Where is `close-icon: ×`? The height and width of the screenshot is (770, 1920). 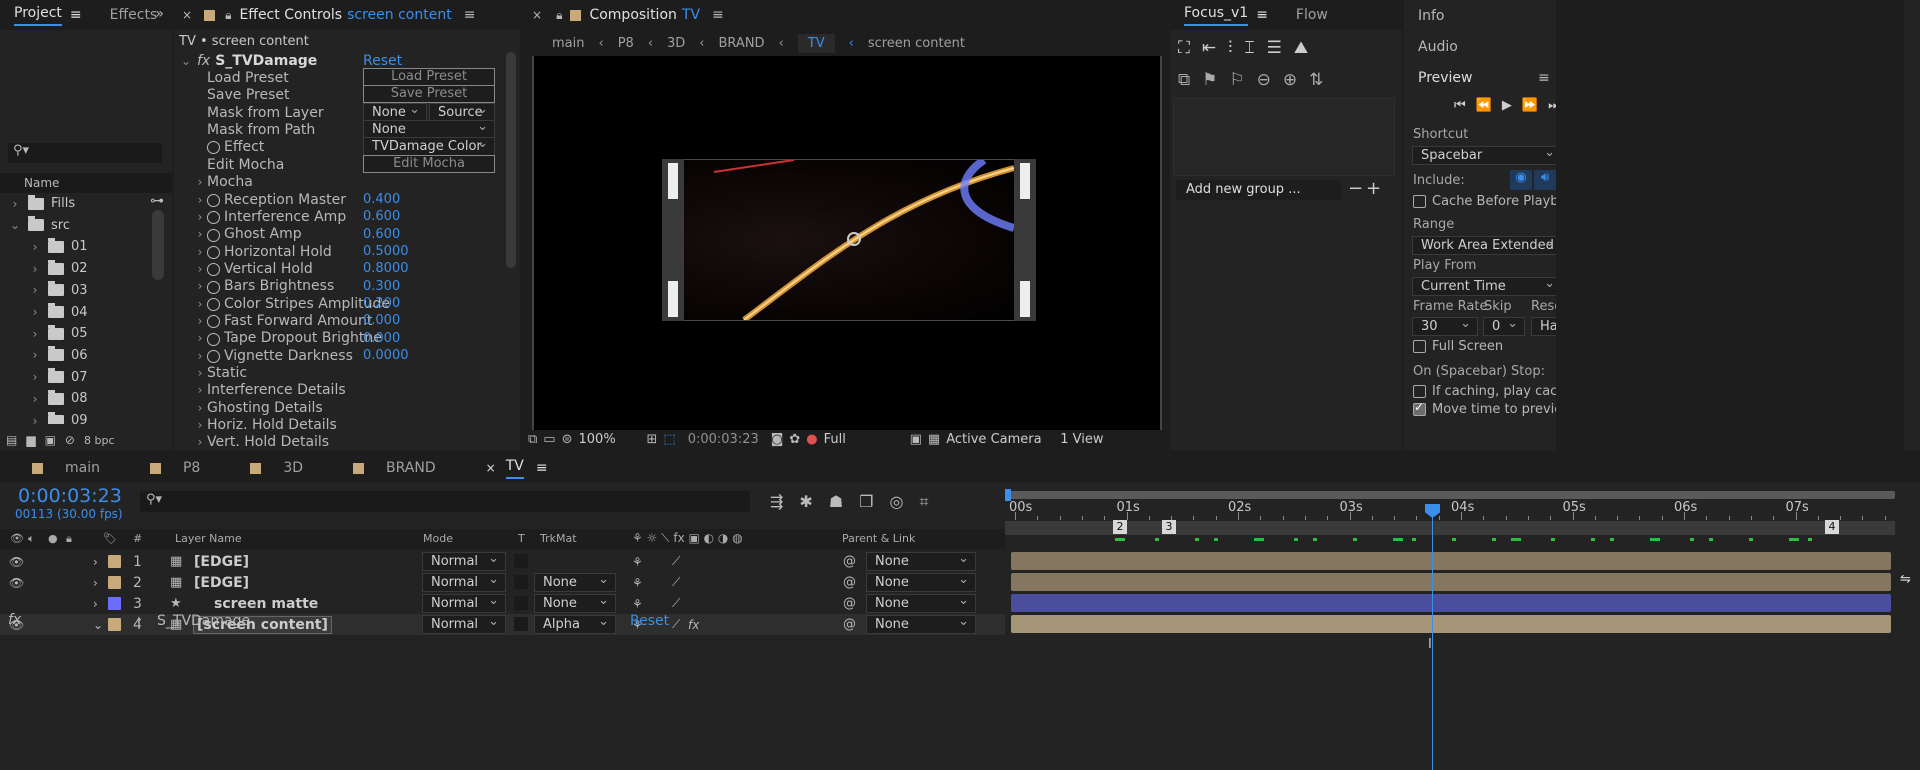
close-icon: × is located at coordinates (187, 15).